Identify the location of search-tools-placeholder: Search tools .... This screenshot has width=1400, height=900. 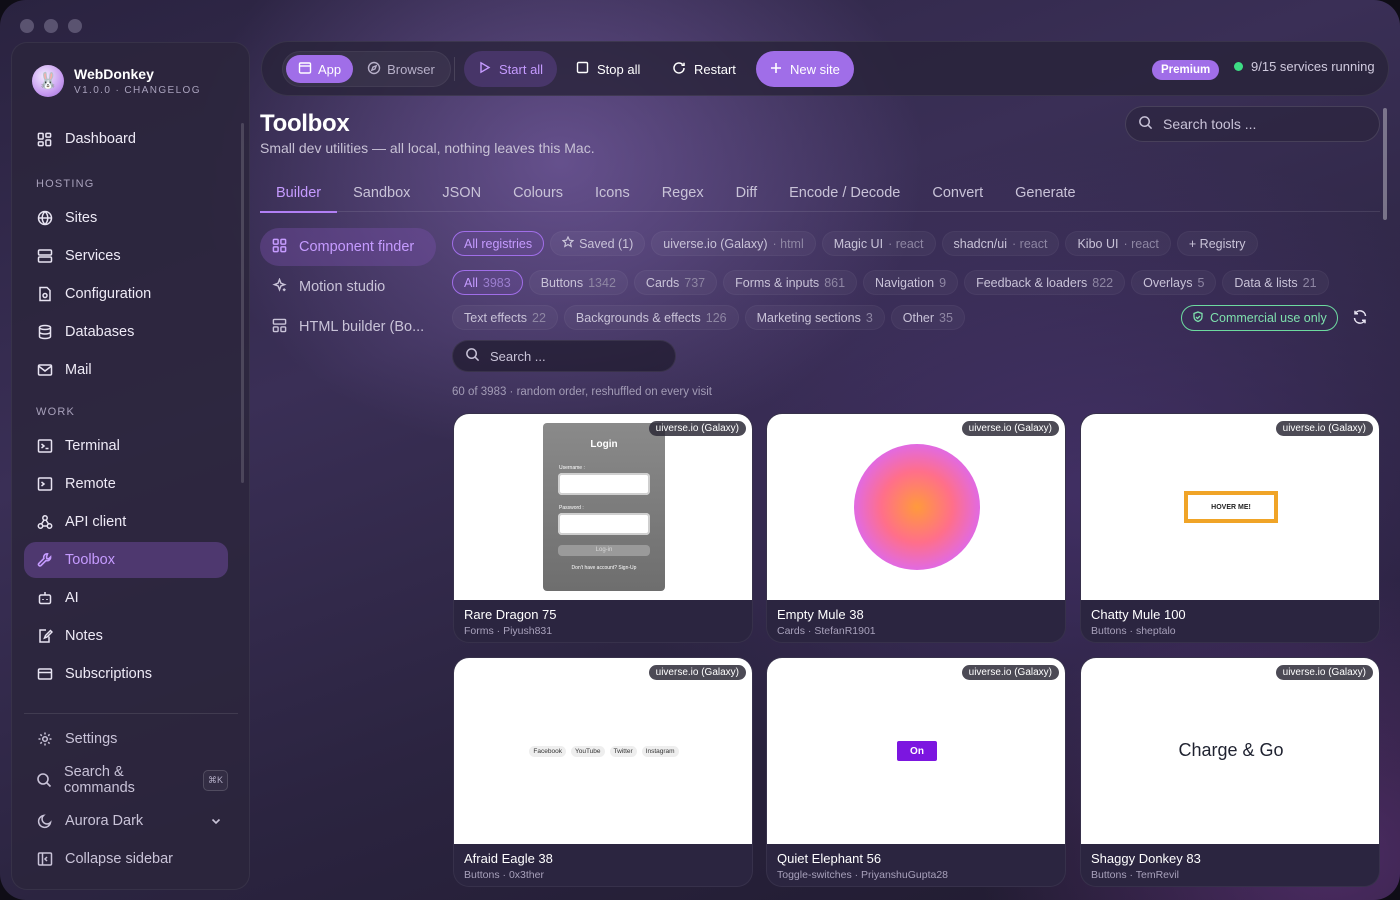
(1210, 124).